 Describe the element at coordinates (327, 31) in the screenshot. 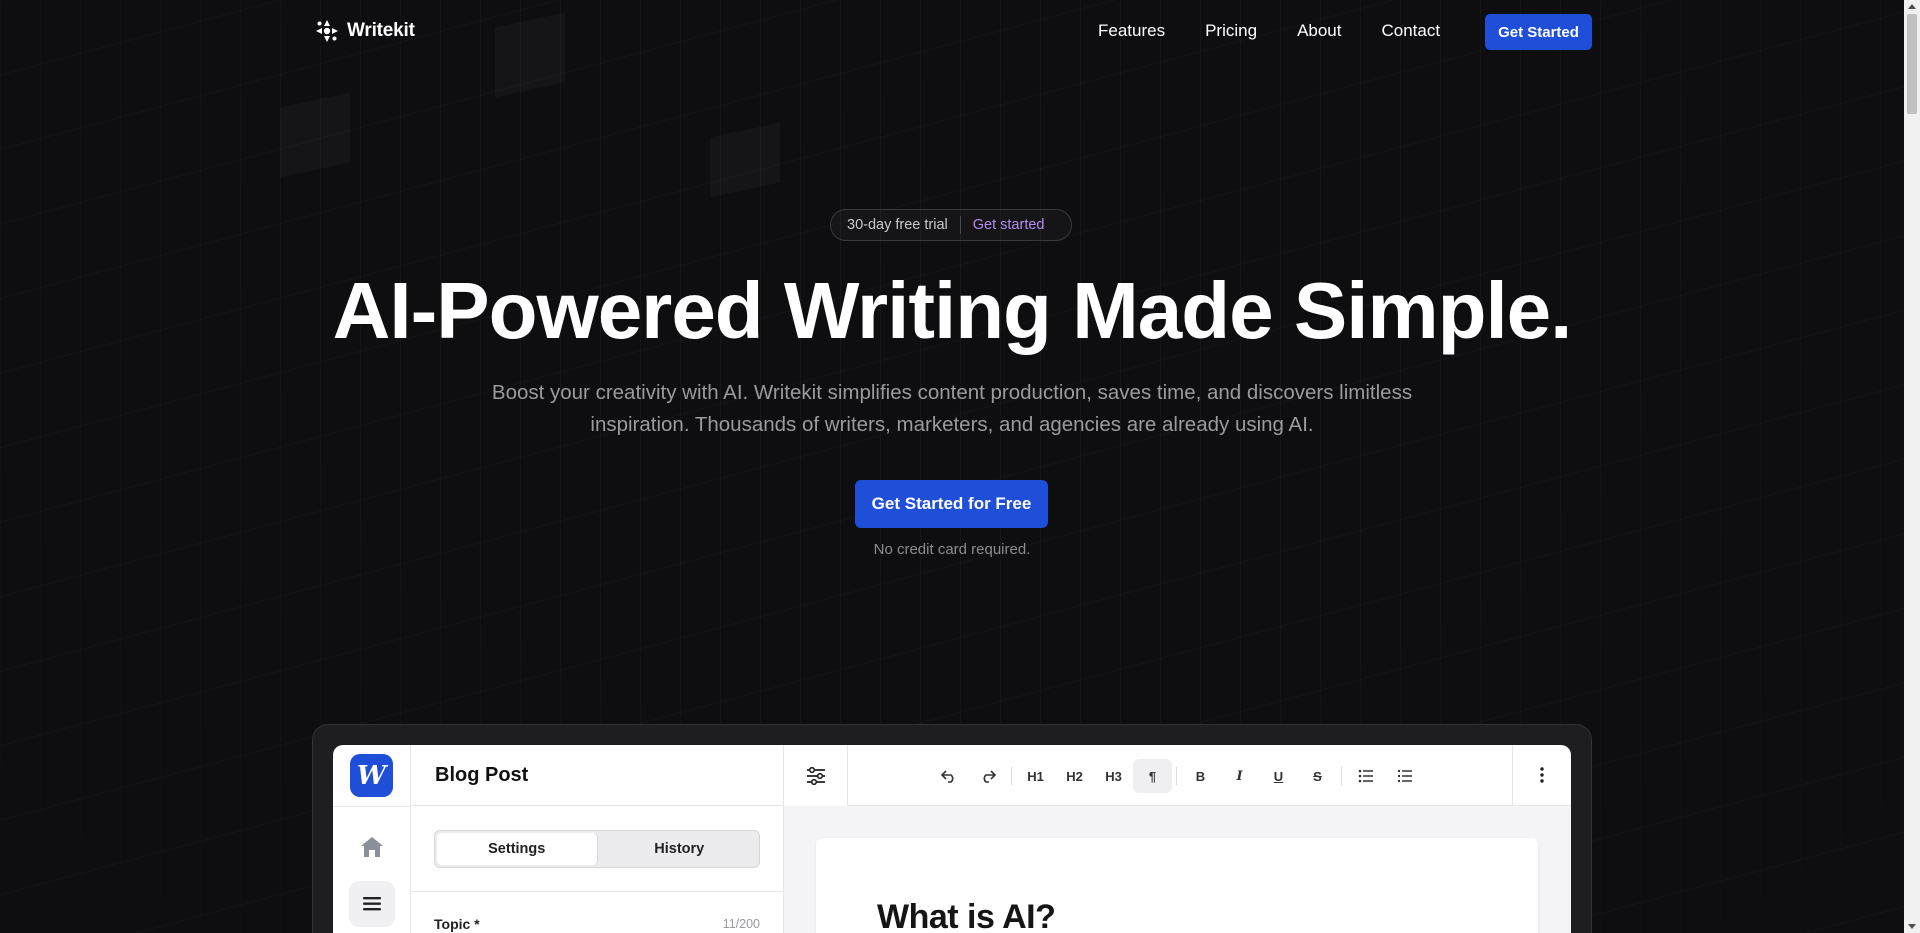

I see `brand-logo-icon` at that location.